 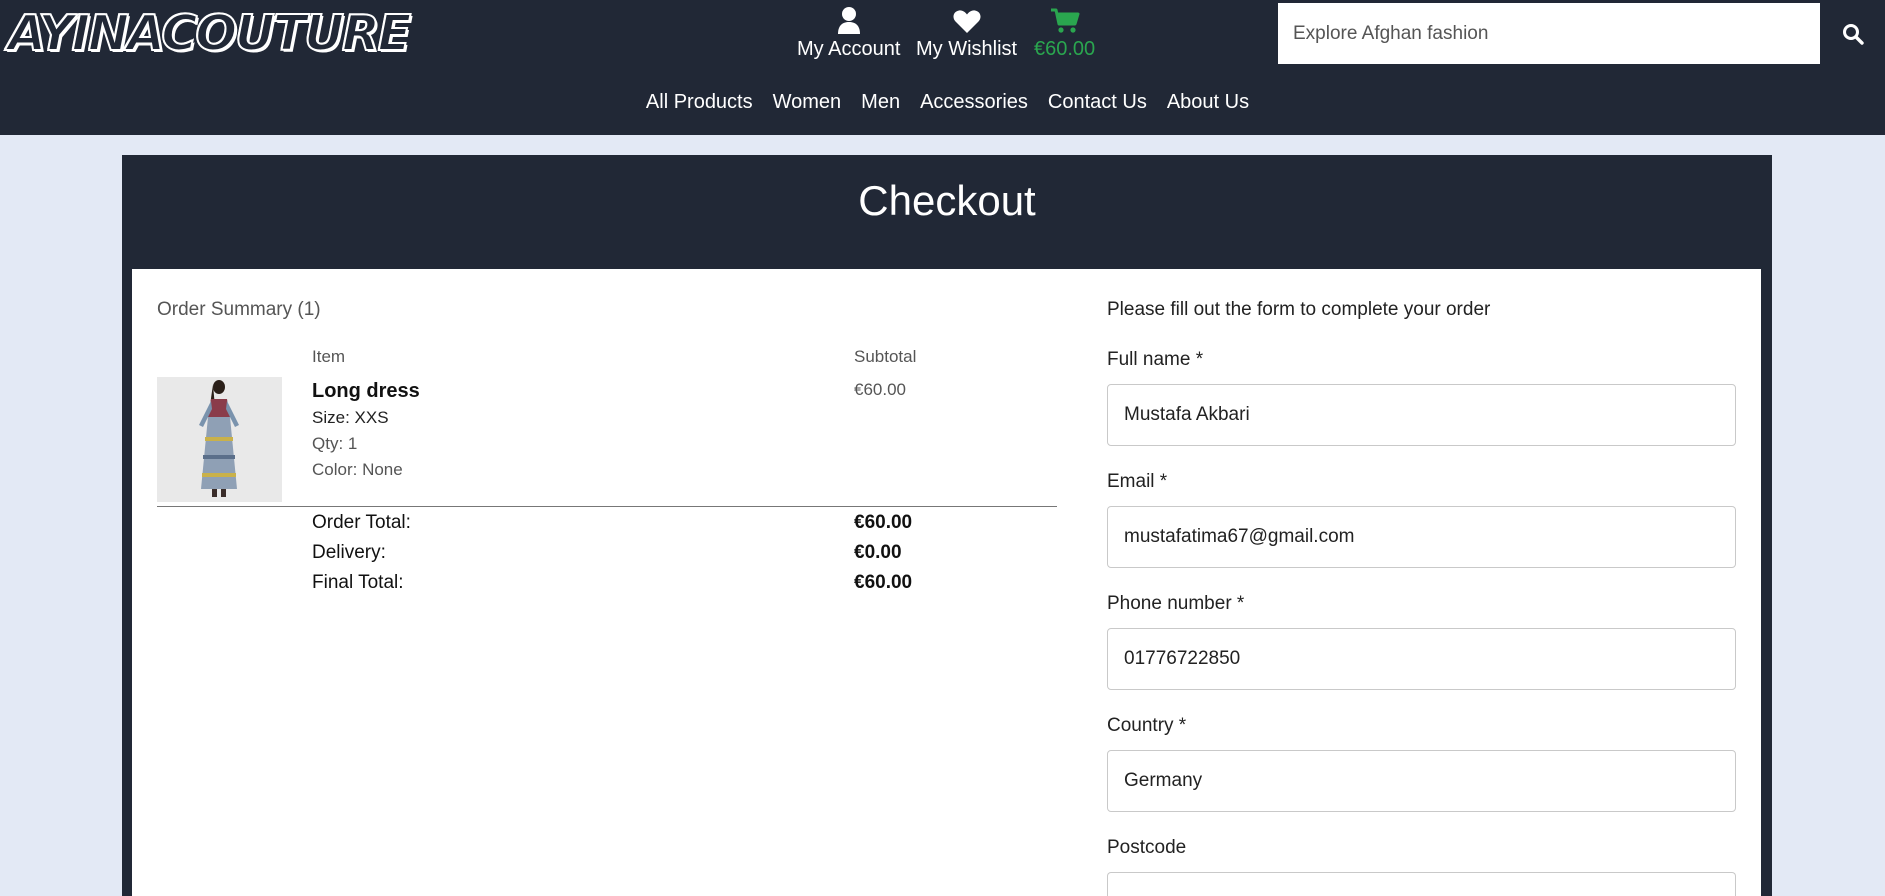 I want to click on cart-total: €60.00, so click(x=1065, y=49).